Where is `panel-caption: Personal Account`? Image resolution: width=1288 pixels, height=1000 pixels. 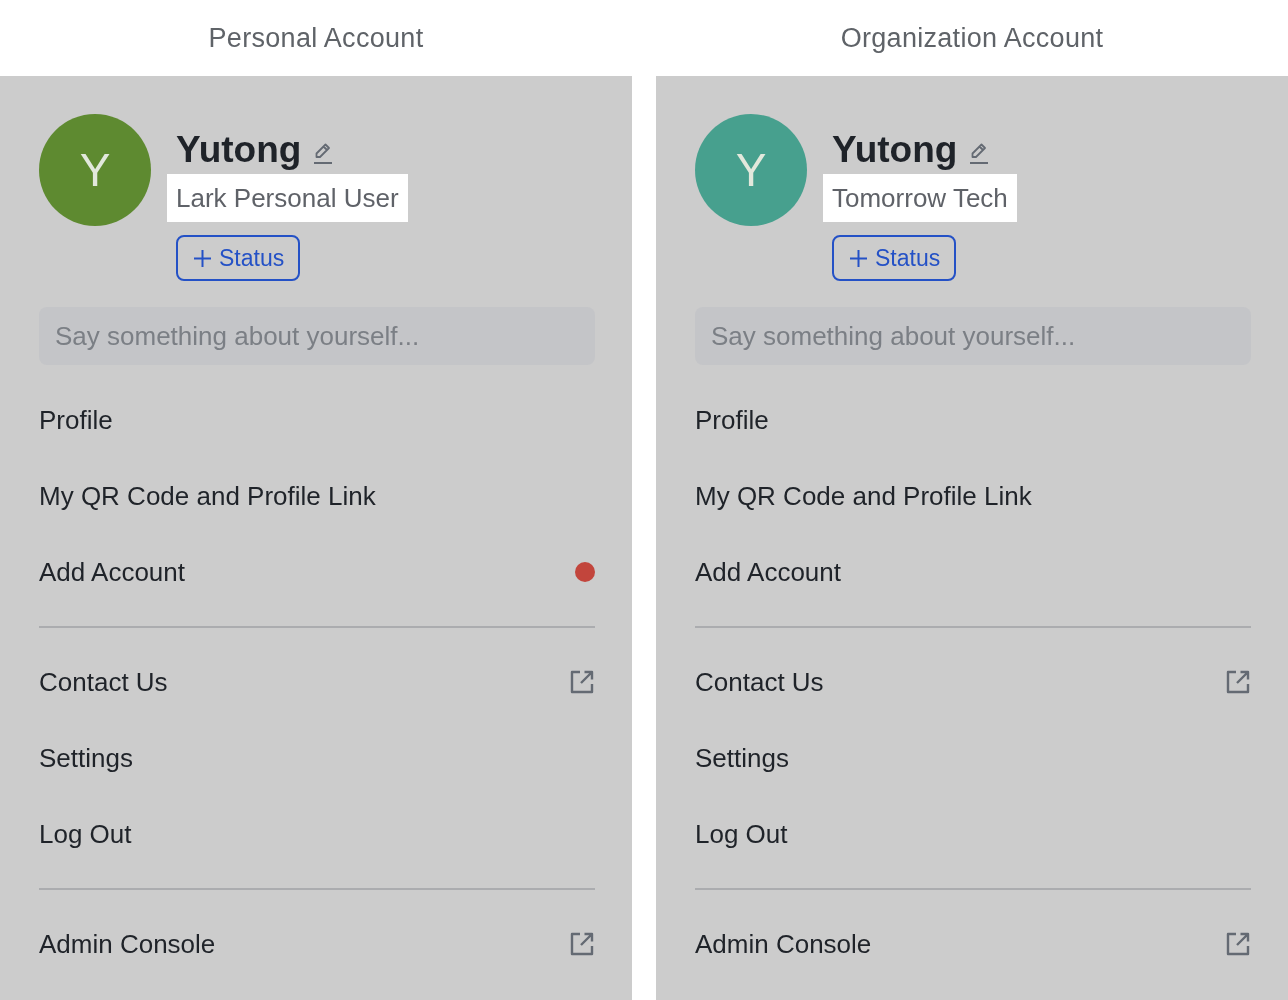
panel-caption: Personal Account is located at coordinates (316, 38).